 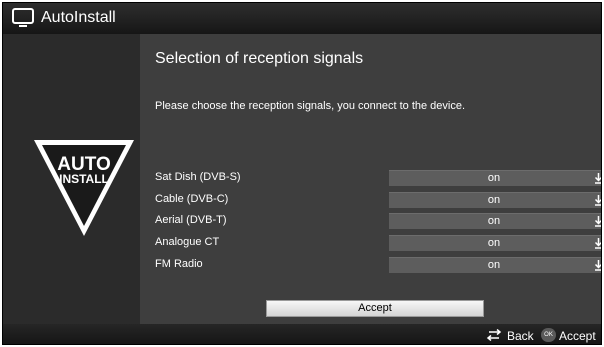 I want to click on signal-row-aerial: Aerial (DVB-T) on, so click(x=378, y=221).